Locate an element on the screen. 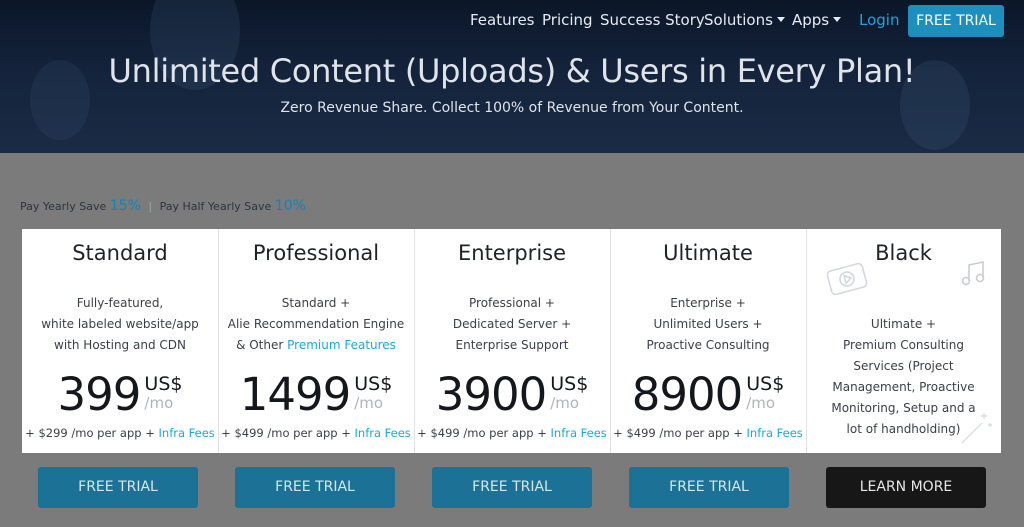 Image resolution: width=1024 pixels, height=527 pixels. plan-name: Black is located at coordinates (903, 253).